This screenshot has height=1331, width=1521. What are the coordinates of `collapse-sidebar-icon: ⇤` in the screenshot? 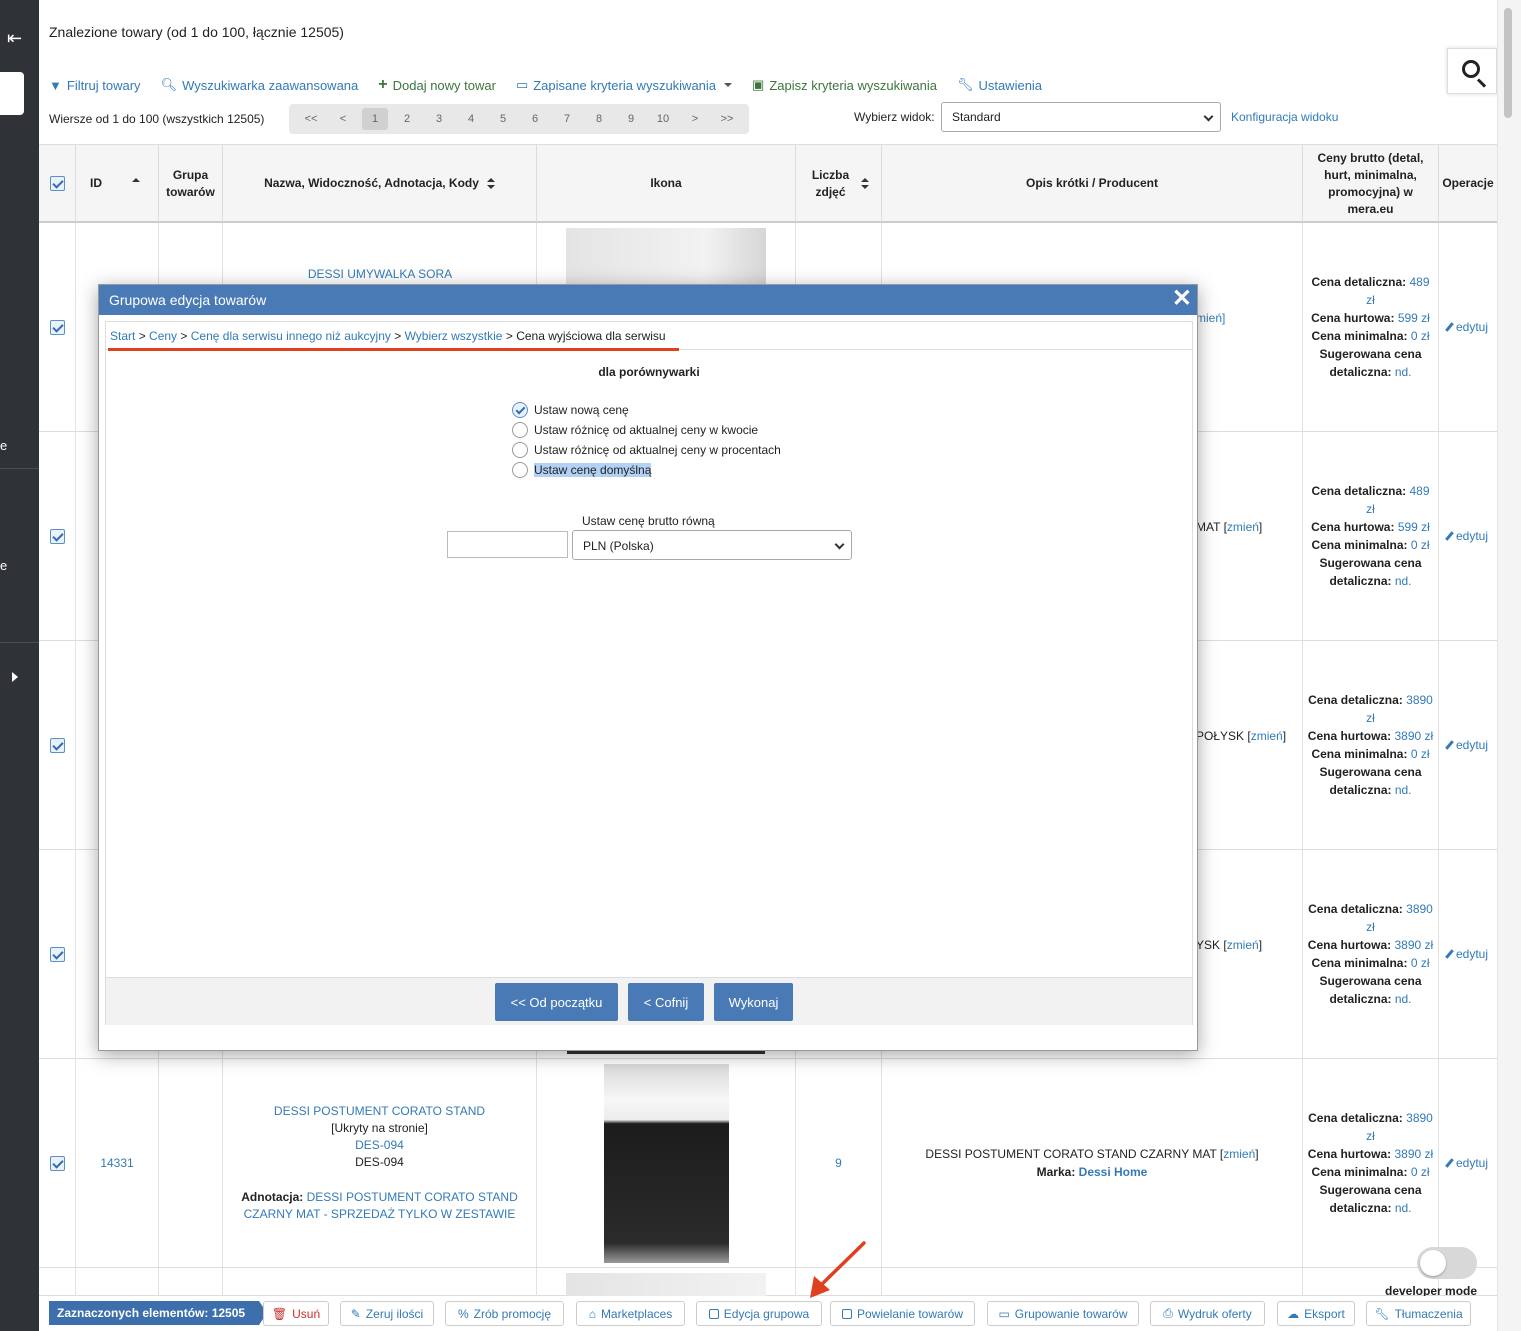 It's located at (14, 38).